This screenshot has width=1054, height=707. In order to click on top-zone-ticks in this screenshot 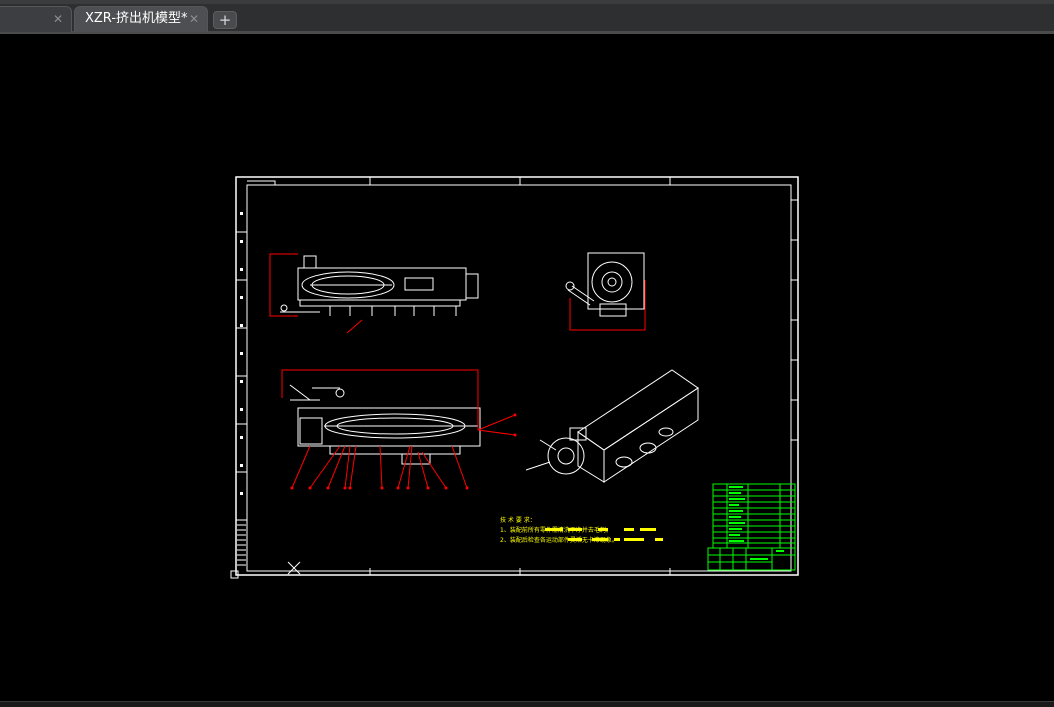, I will do `click(520, 181)`.